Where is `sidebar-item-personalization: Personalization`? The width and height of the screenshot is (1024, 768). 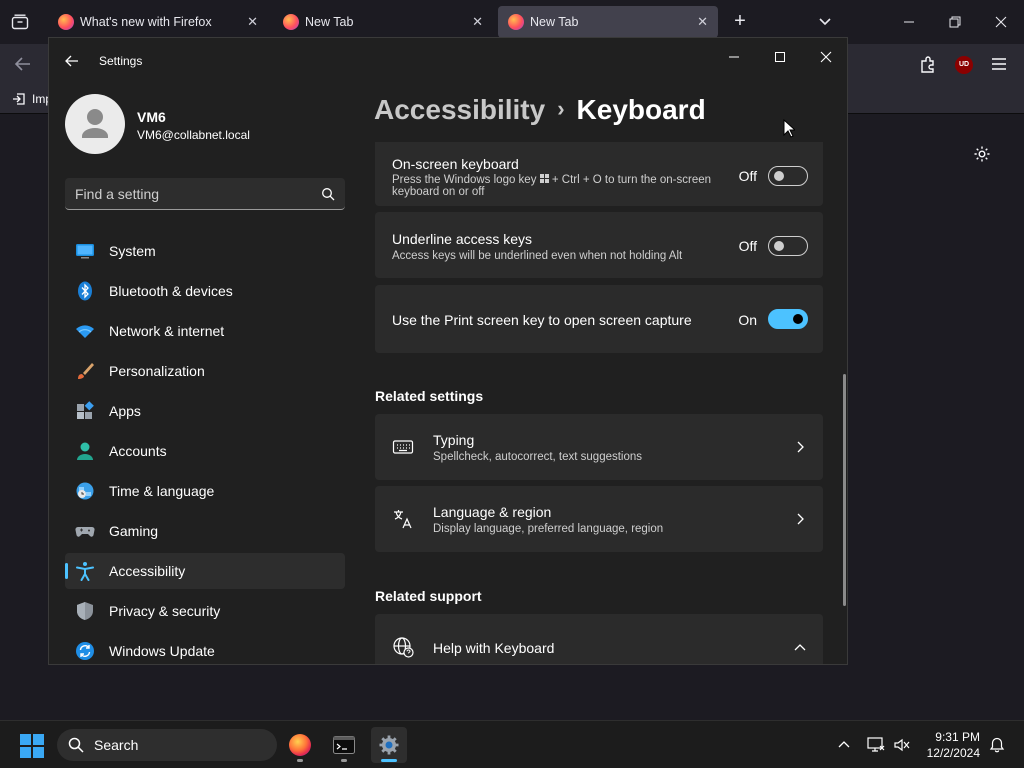 sidebar-item-personalization: Personalization is located at coordinates (205, 371).